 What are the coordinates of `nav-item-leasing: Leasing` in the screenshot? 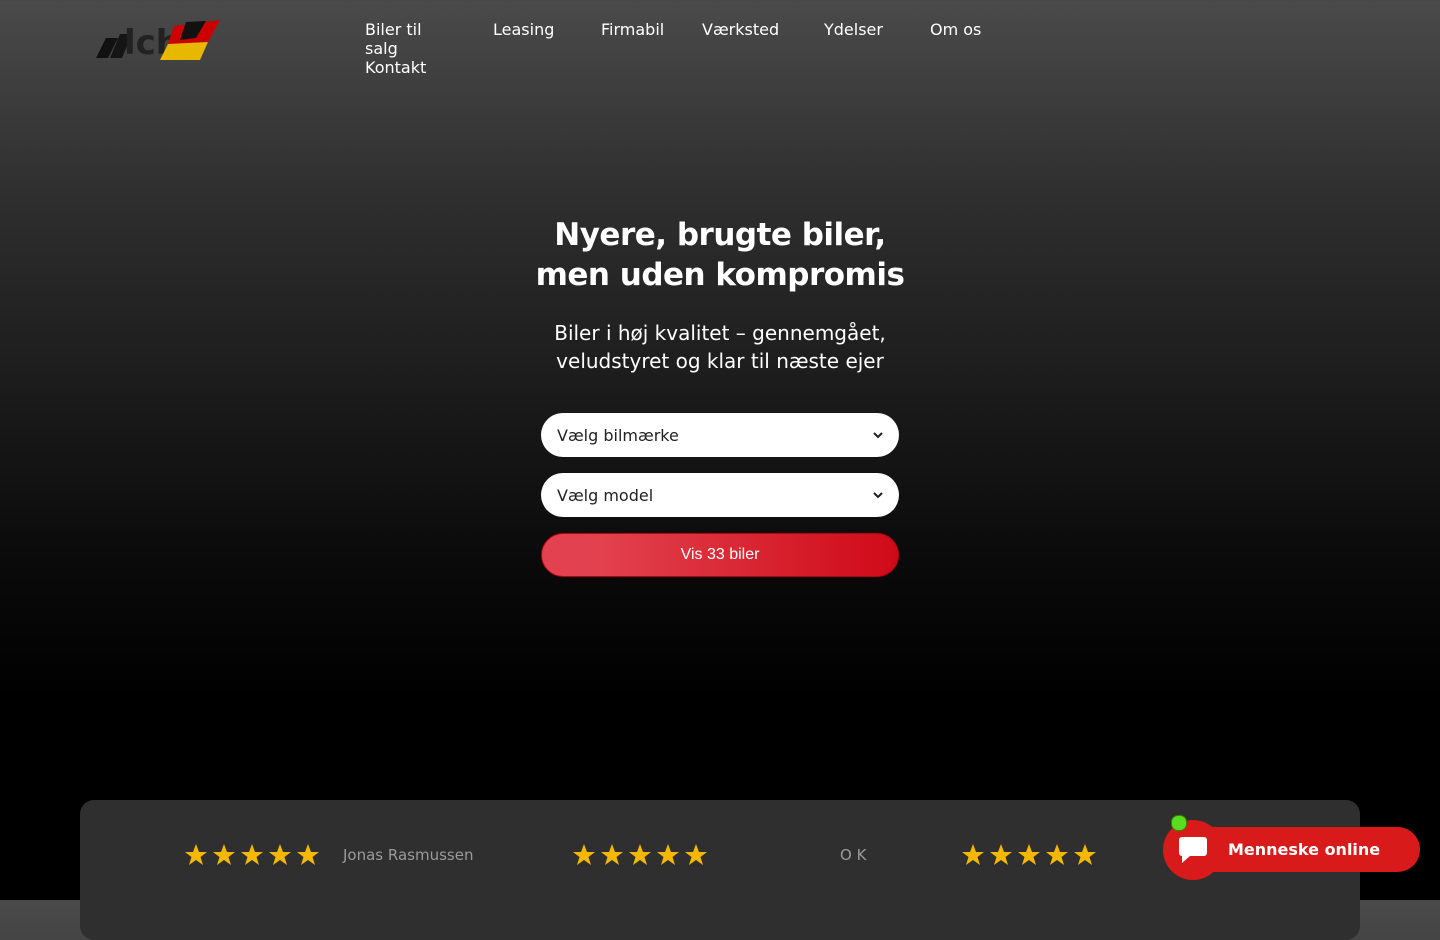 It's located at (527, 39).